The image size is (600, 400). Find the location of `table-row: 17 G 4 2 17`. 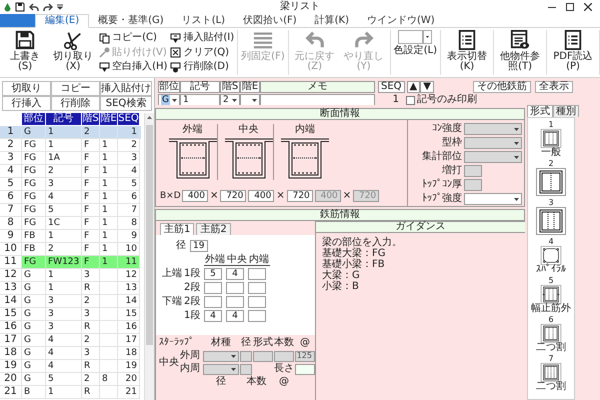

table-row: 17 G 4 2 17 is located at coordinates (71, 340).